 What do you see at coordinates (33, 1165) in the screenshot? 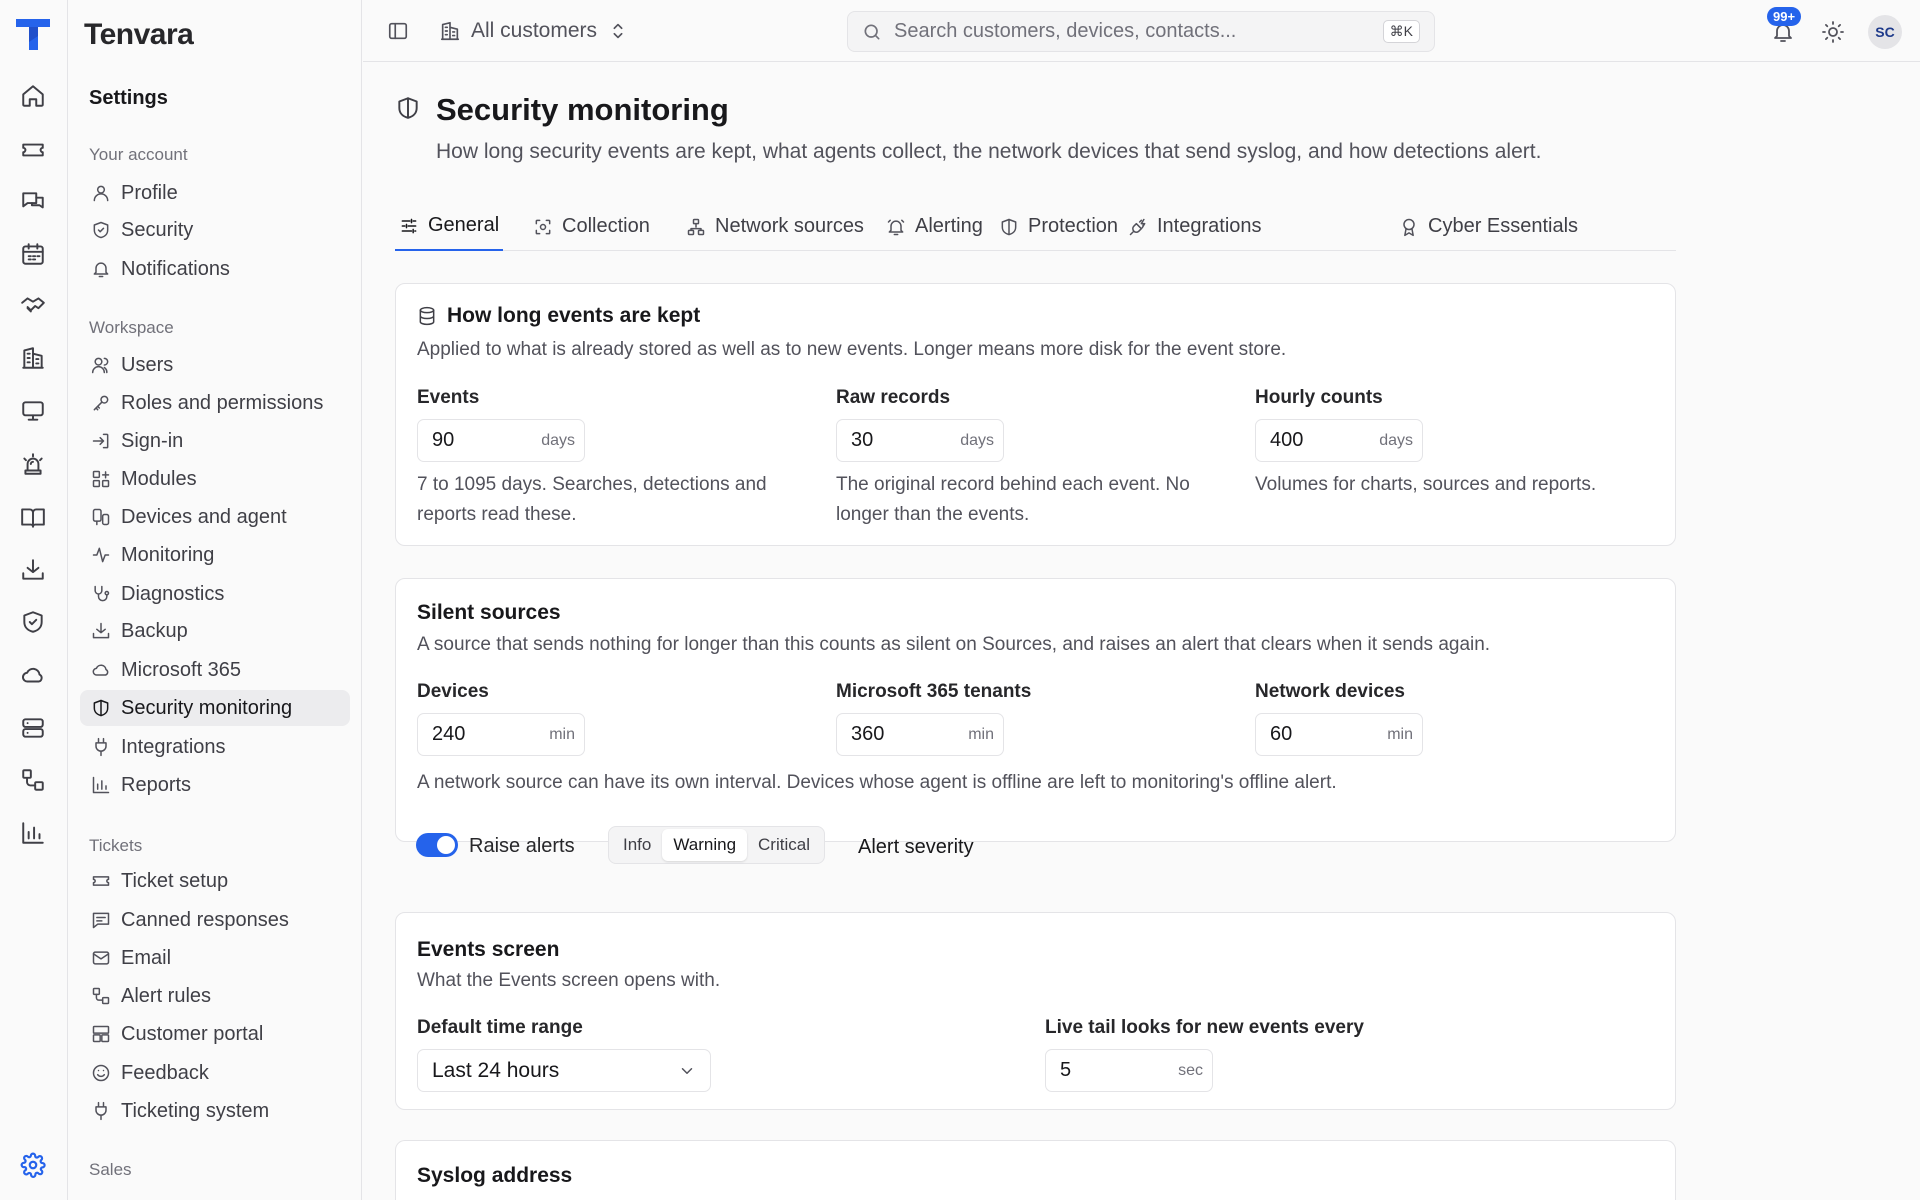
I see `settings-gear-icon` at bounding box center [33, 1165].